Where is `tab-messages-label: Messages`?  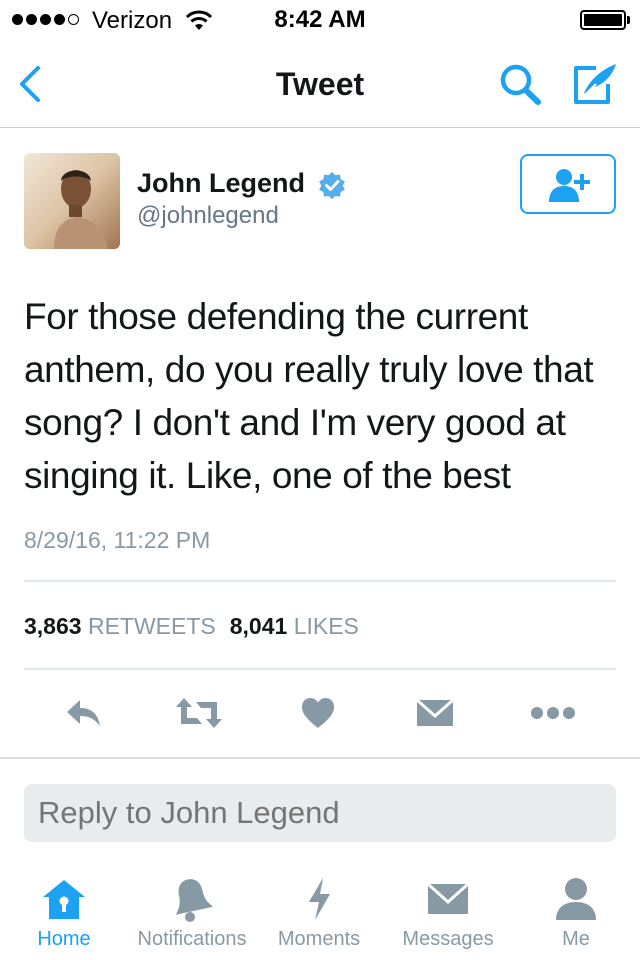
tab-messages-label: Messages is located at coordinates (448, 939).